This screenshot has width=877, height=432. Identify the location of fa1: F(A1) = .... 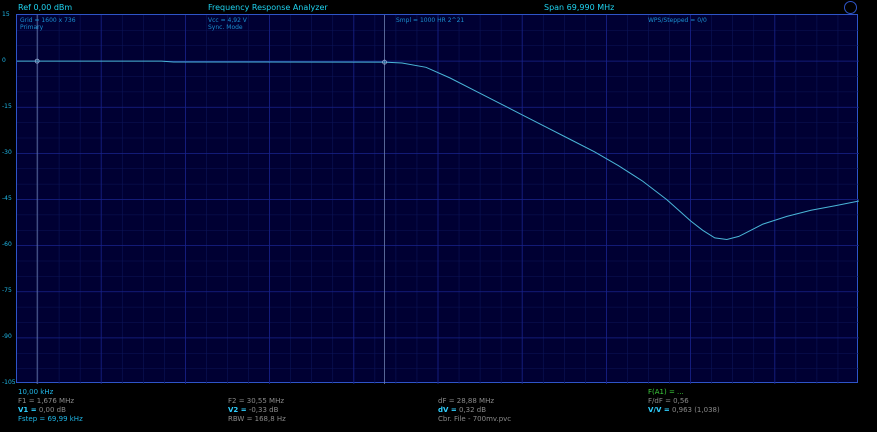
(666, 392).